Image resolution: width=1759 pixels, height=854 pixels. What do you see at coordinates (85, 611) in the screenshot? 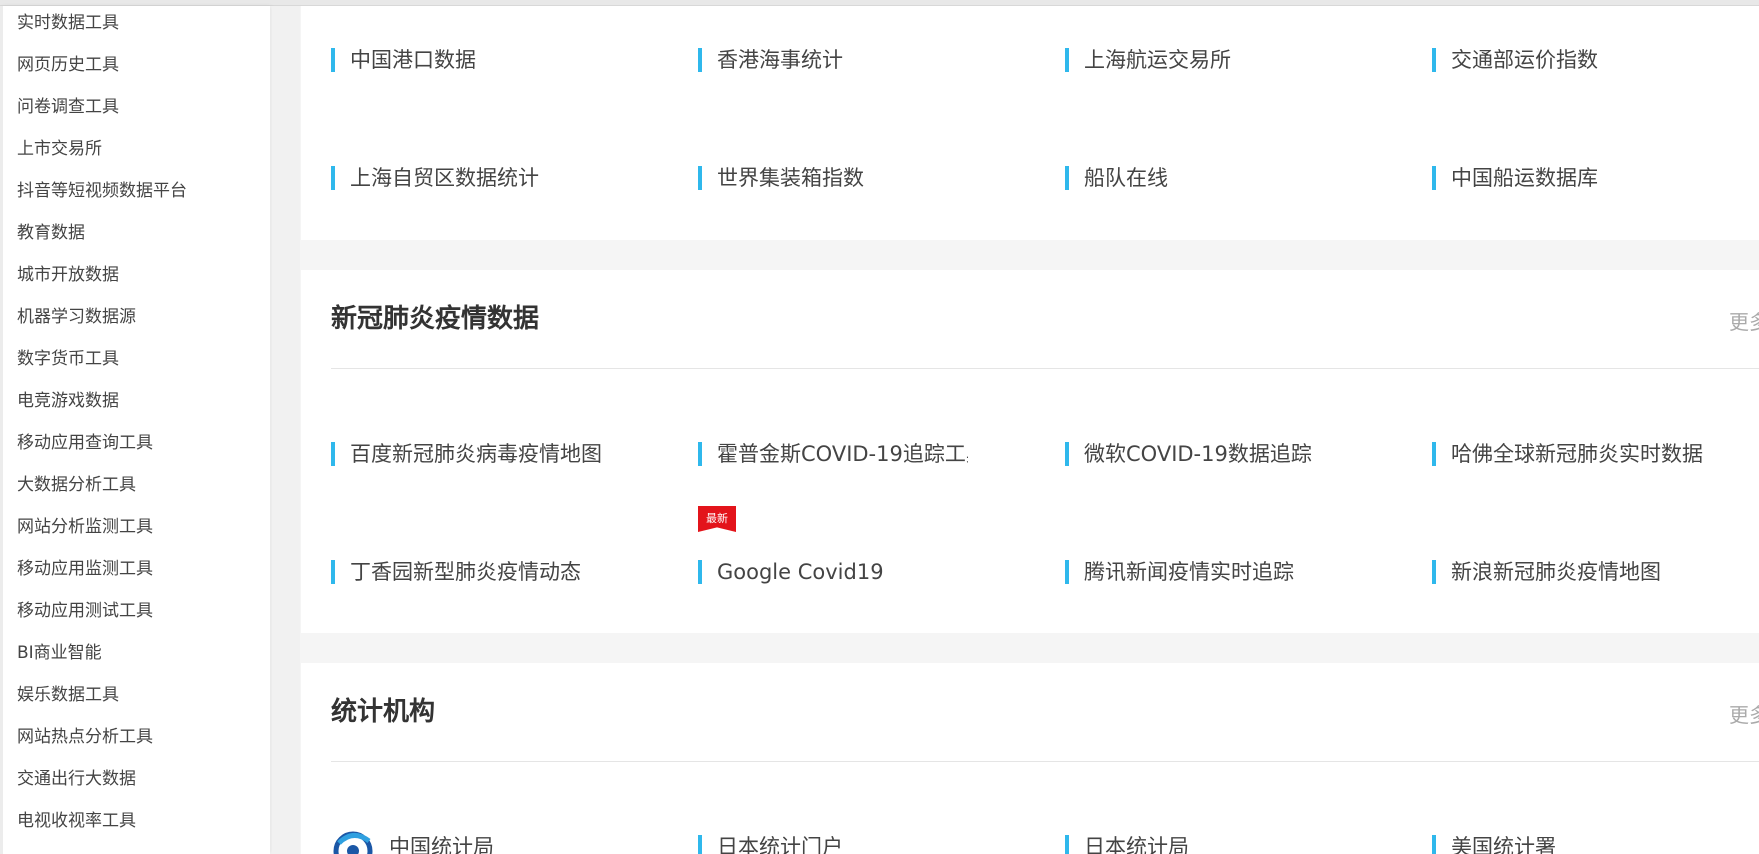
I see `sidebar-item: 移动应用测试工具` at bounding box center [85, 611].